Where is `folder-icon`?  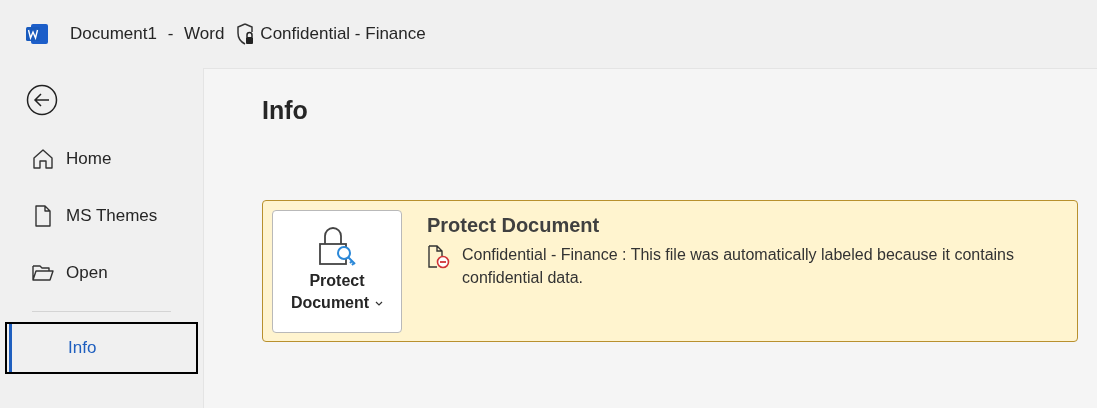 folder-icon is located at coordinates (43, 272).